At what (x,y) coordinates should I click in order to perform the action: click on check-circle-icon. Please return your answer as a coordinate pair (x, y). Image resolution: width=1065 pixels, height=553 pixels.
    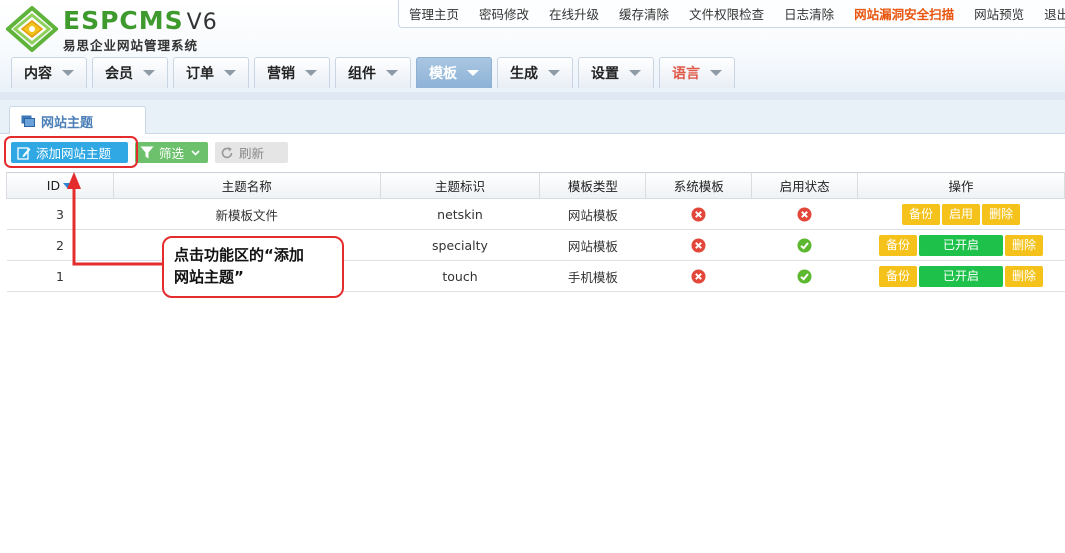
    Looking at the image, I should click on (804, 245).